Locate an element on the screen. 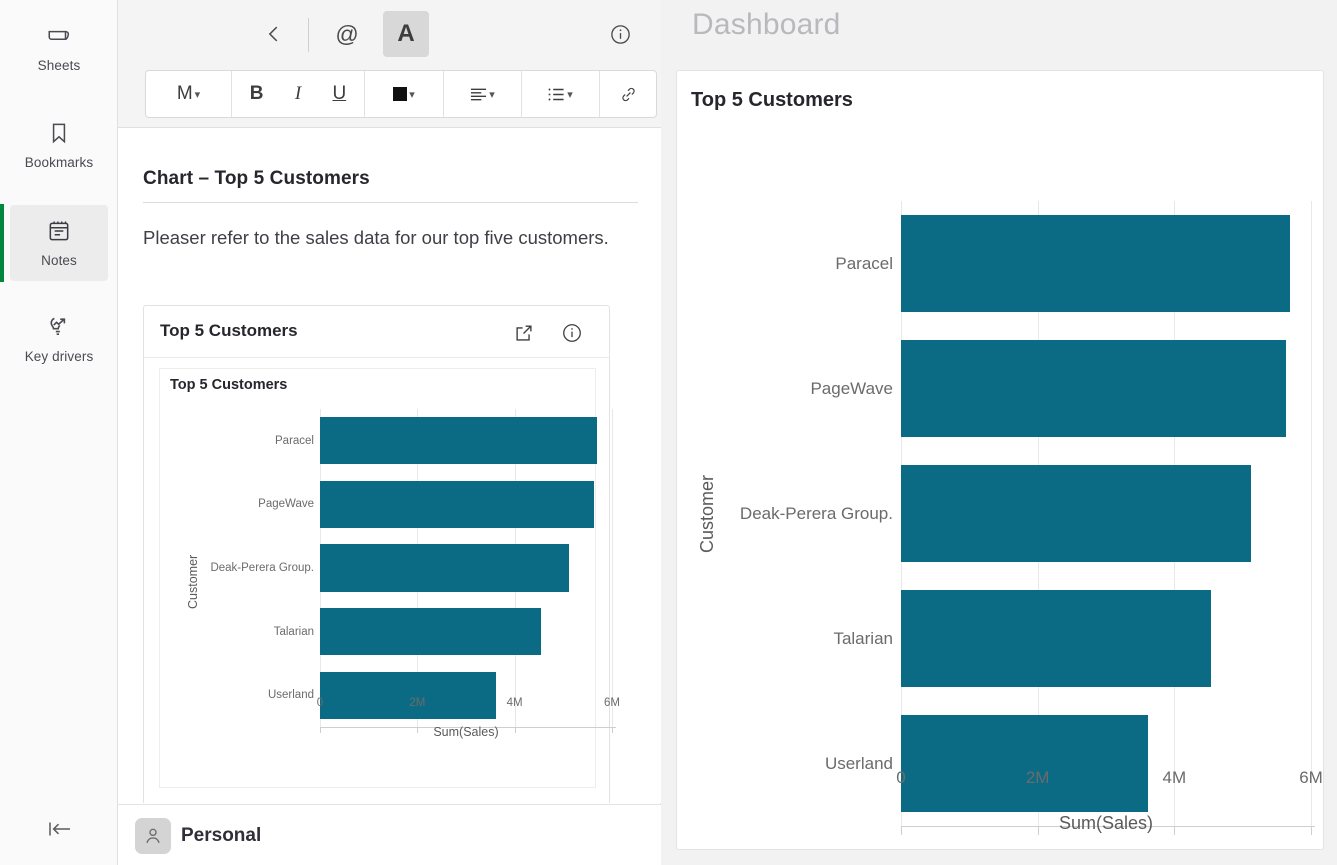 This screenshot has height=865, width=1337. sidebar-item-label: Sheets is located at coordinates (59, 65).